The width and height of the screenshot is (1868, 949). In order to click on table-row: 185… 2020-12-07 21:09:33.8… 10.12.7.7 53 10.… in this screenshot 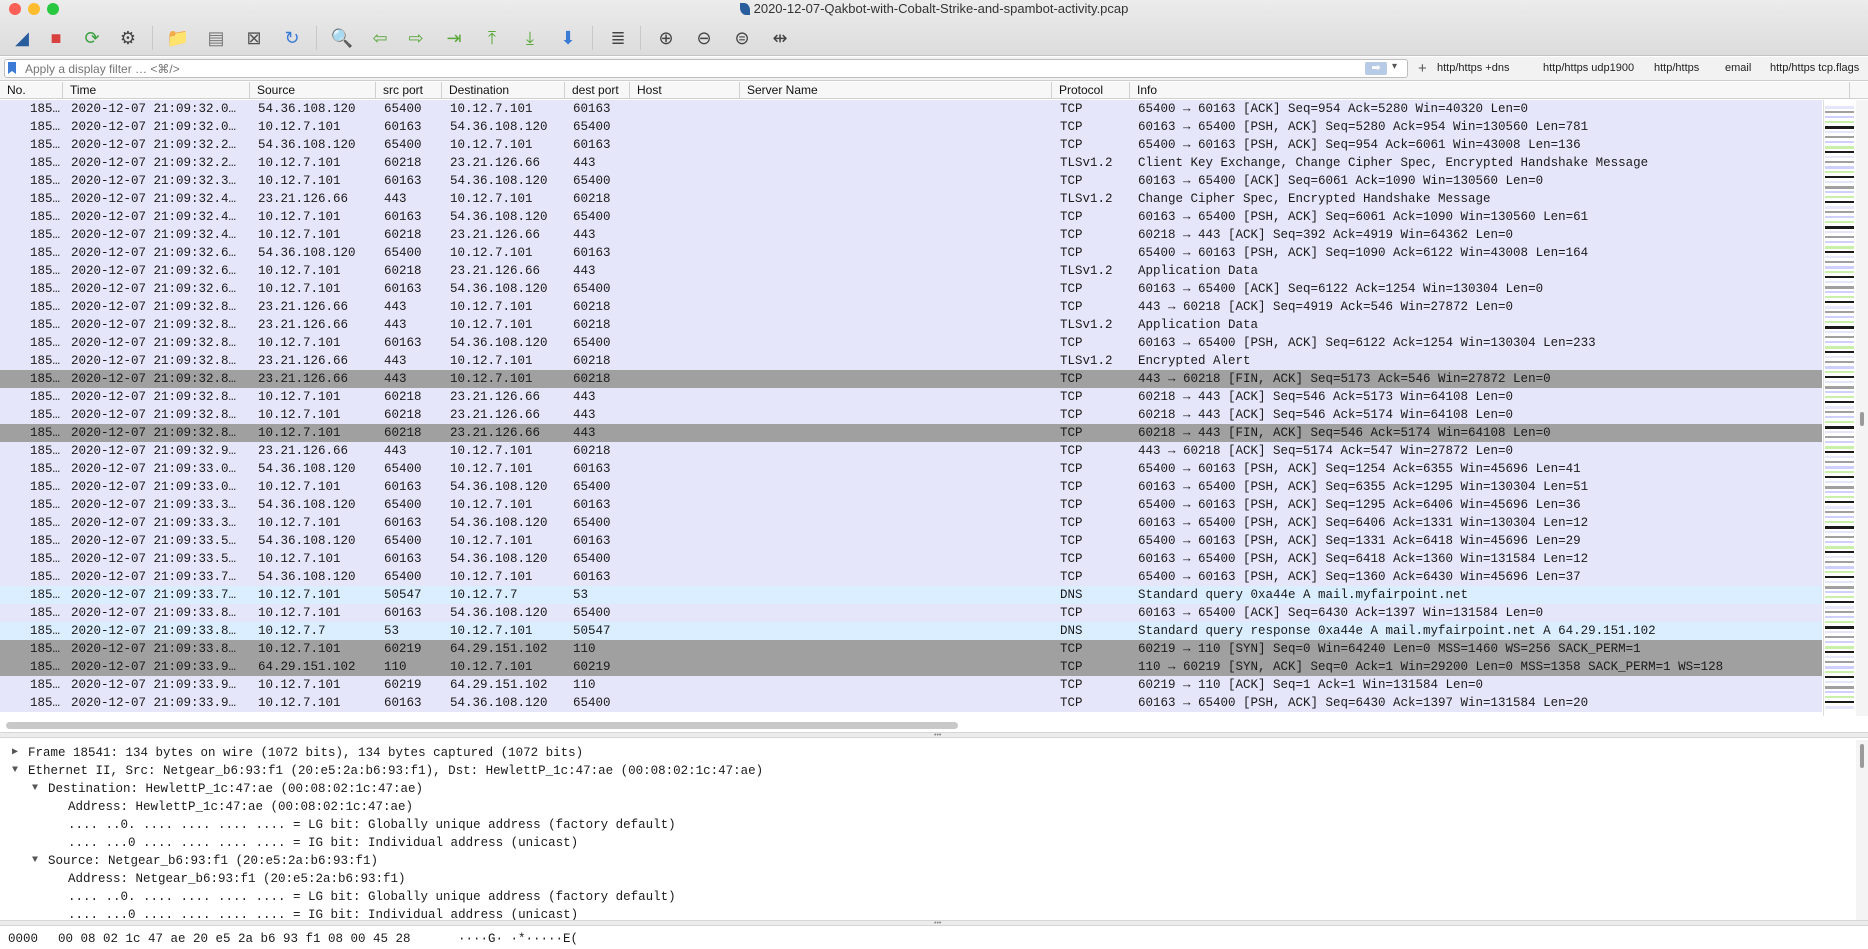, I will do `click(911, 631)`.